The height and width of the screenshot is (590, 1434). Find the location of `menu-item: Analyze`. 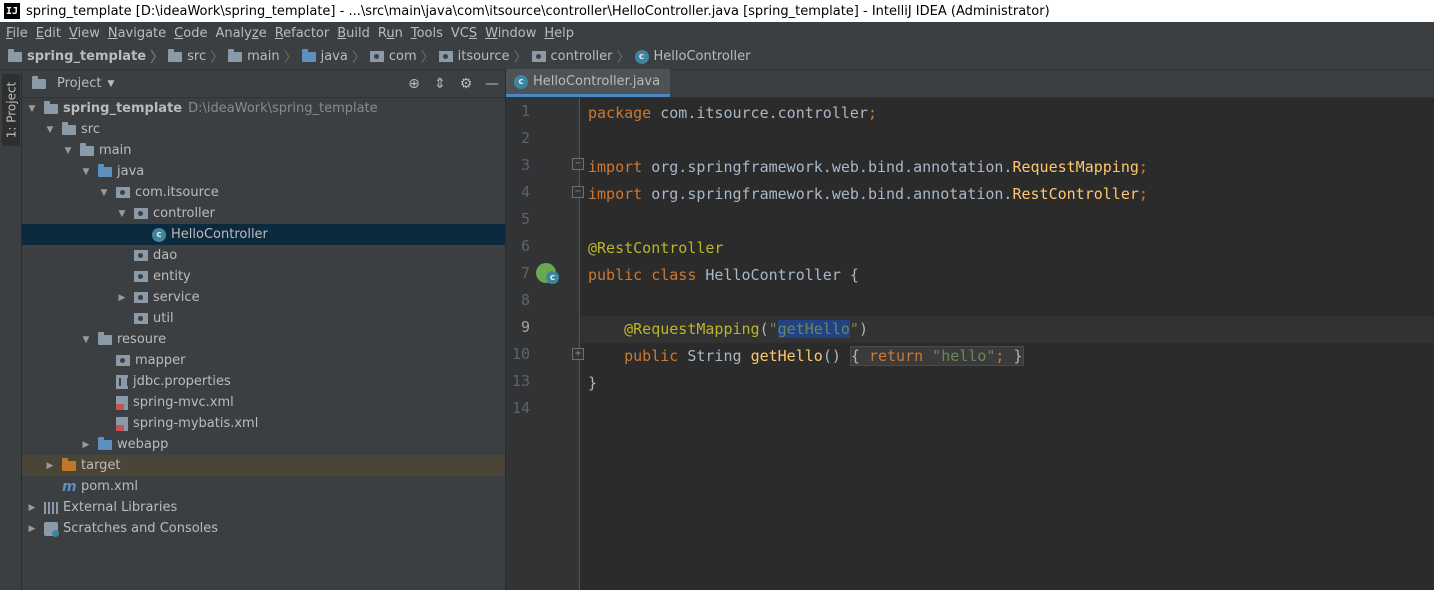

menu-item: Analyze is located at coordinates (240, 33).